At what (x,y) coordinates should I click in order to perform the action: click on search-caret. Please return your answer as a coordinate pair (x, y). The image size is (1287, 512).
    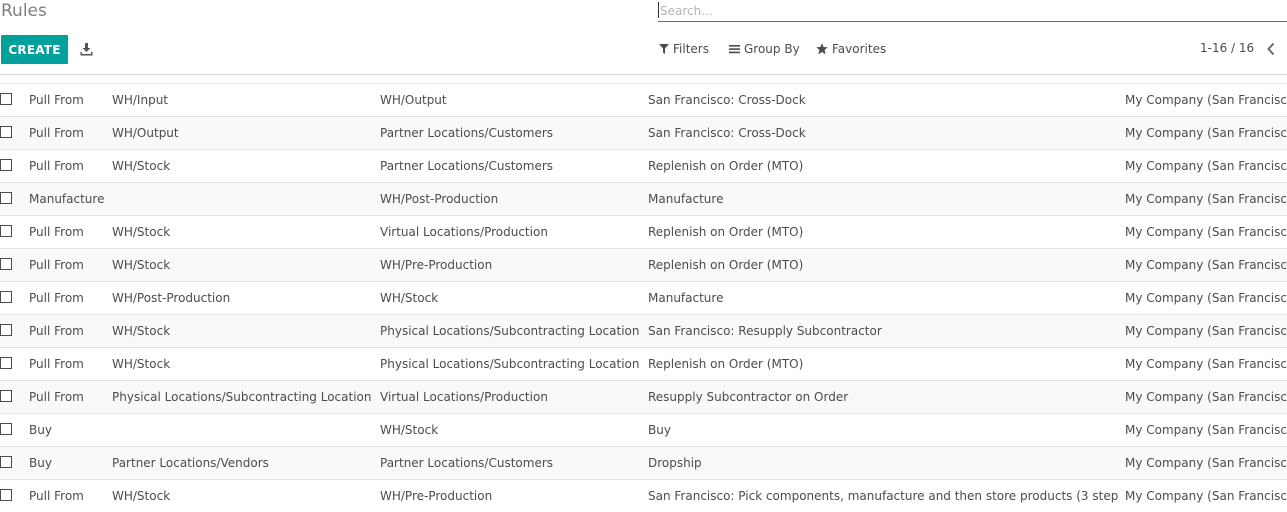
    Looking at the image, I should click on (658, 10).